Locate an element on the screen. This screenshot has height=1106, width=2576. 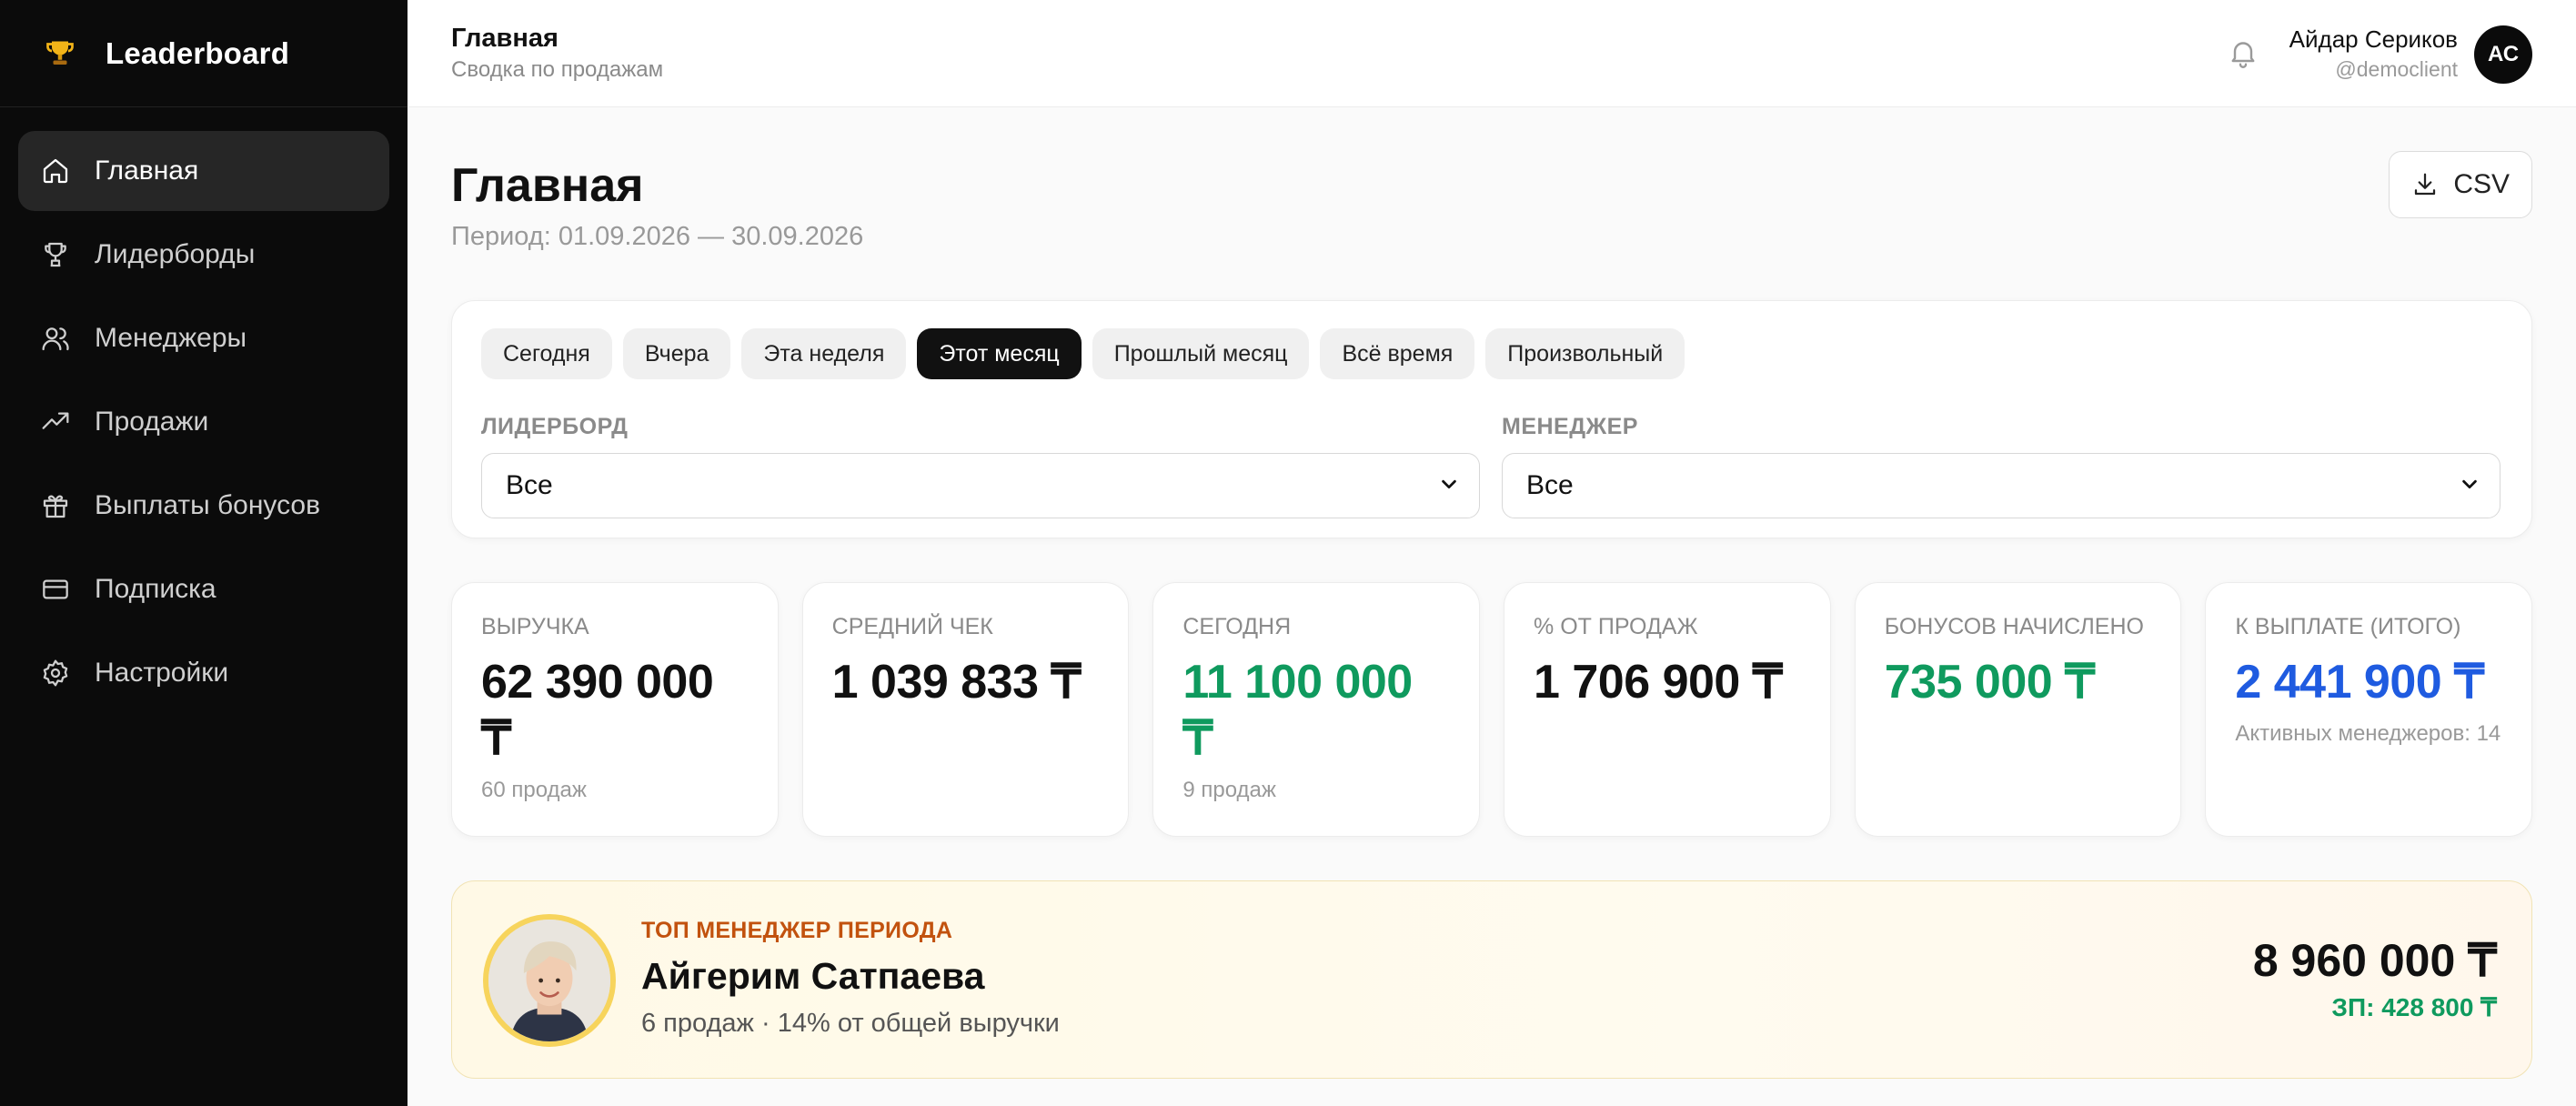
sidebar-item-label: Менеджеры is located at coordinates (171, 338).